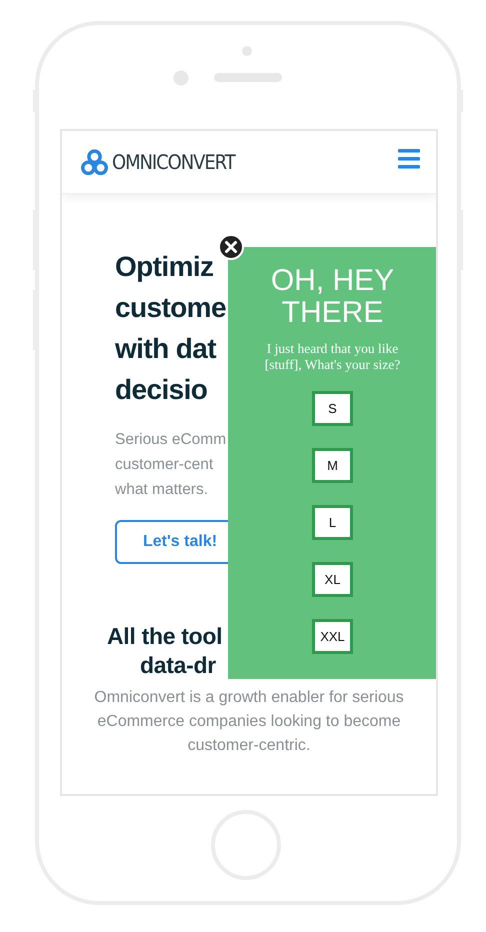  I want to click on section-text: Omniconvert is a growth enabler for serious eCommerce companies looking to become customer-centric., so click(249, 722).